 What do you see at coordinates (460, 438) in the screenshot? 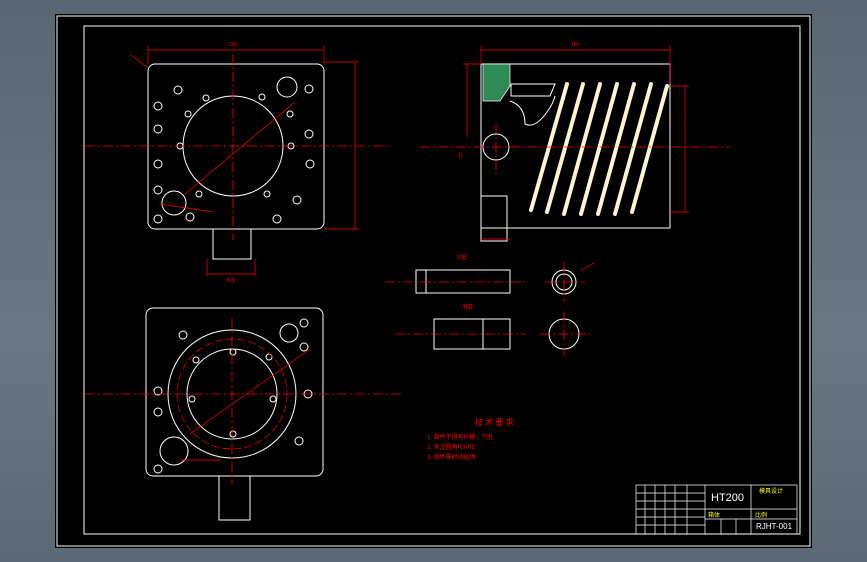
I see `tech-req-item-1: 1. 铸件不得有砂眼、气孔` at bounding box center [460, 438].